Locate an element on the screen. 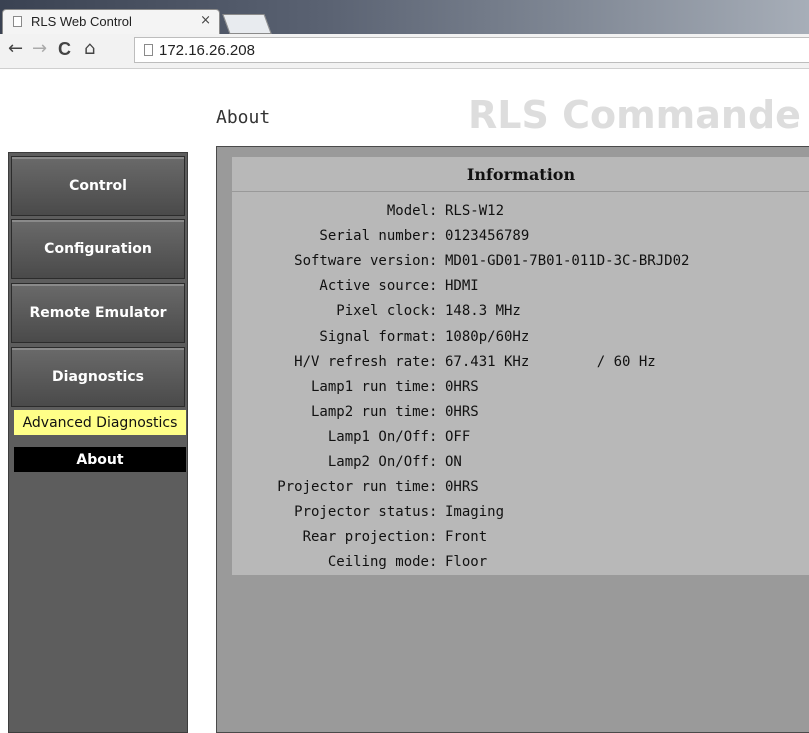 Image resolution: width=809 pixels, height=733 pixels. info-row-value: RLS-W12 is located at coordinates (475, 211).